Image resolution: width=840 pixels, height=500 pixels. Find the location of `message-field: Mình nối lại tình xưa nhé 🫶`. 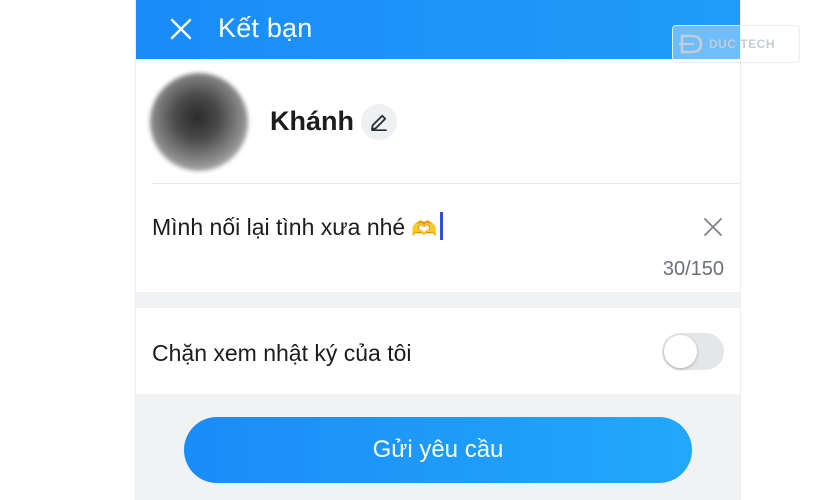

message-field: Mình nối lại tình xưa nhé 🫶 is located at coordinates (298, 228).